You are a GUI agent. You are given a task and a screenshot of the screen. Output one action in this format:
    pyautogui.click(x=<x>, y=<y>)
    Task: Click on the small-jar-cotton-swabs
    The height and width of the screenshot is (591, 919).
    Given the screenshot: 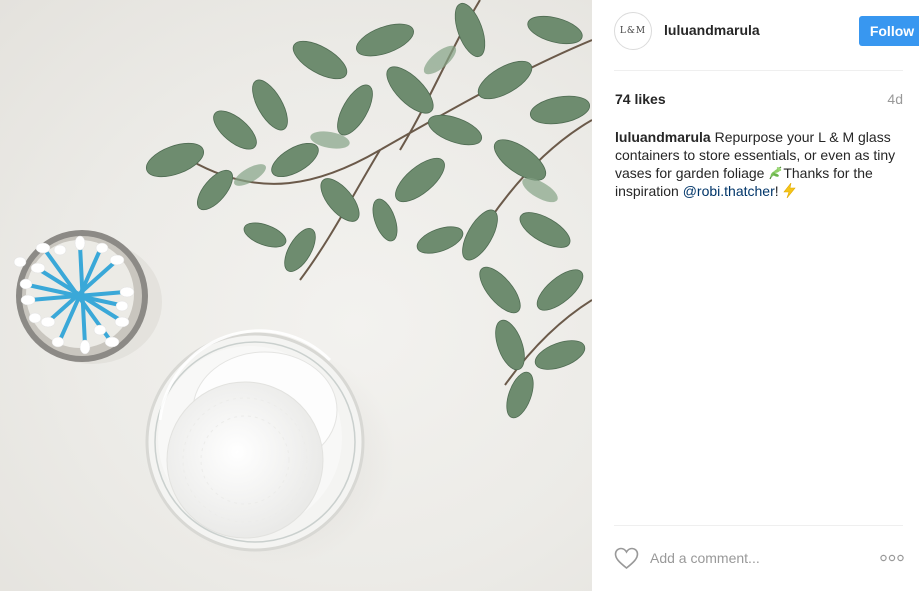 What is the action you would take?
    pyautogui.click(x=87, y=297)
    